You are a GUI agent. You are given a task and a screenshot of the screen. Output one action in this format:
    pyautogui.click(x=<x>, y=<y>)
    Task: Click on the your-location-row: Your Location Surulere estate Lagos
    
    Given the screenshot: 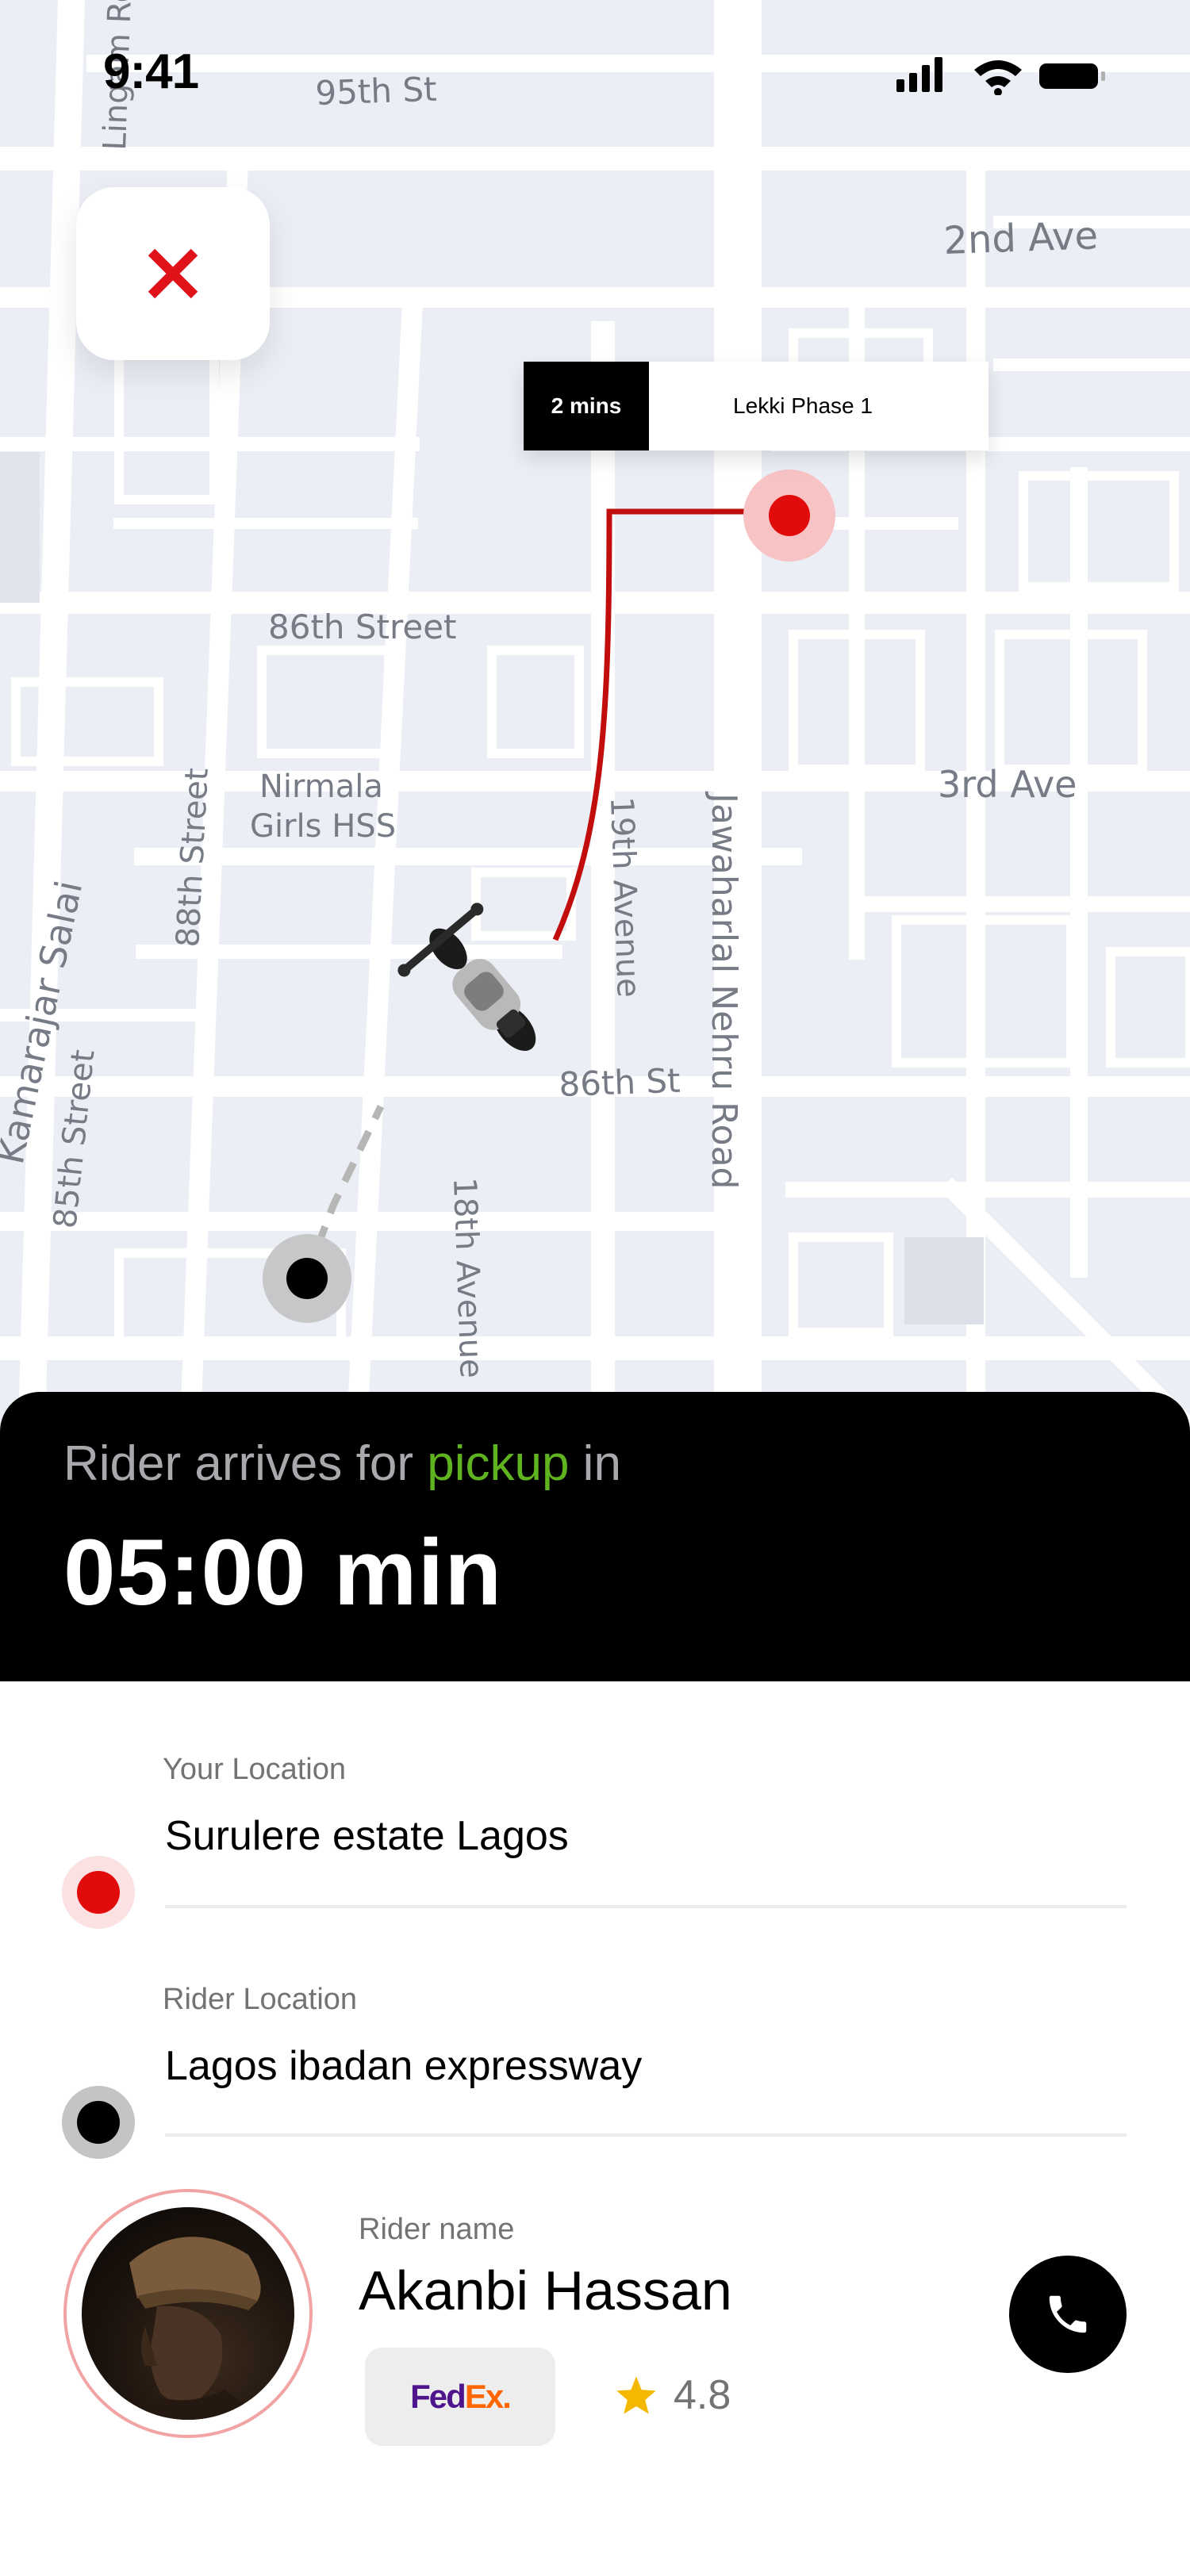 What is the action you would take?
    pyautogui.click(x=595, y=1805)
    